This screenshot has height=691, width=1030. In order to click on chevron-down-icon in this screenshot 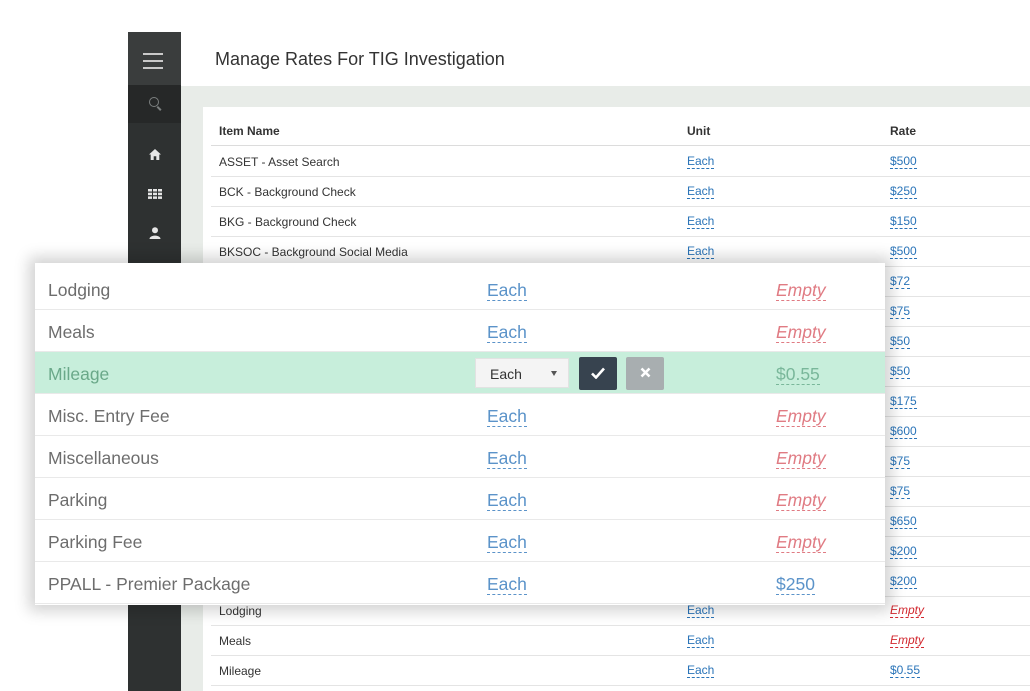, I will do `click(554, 373)`.